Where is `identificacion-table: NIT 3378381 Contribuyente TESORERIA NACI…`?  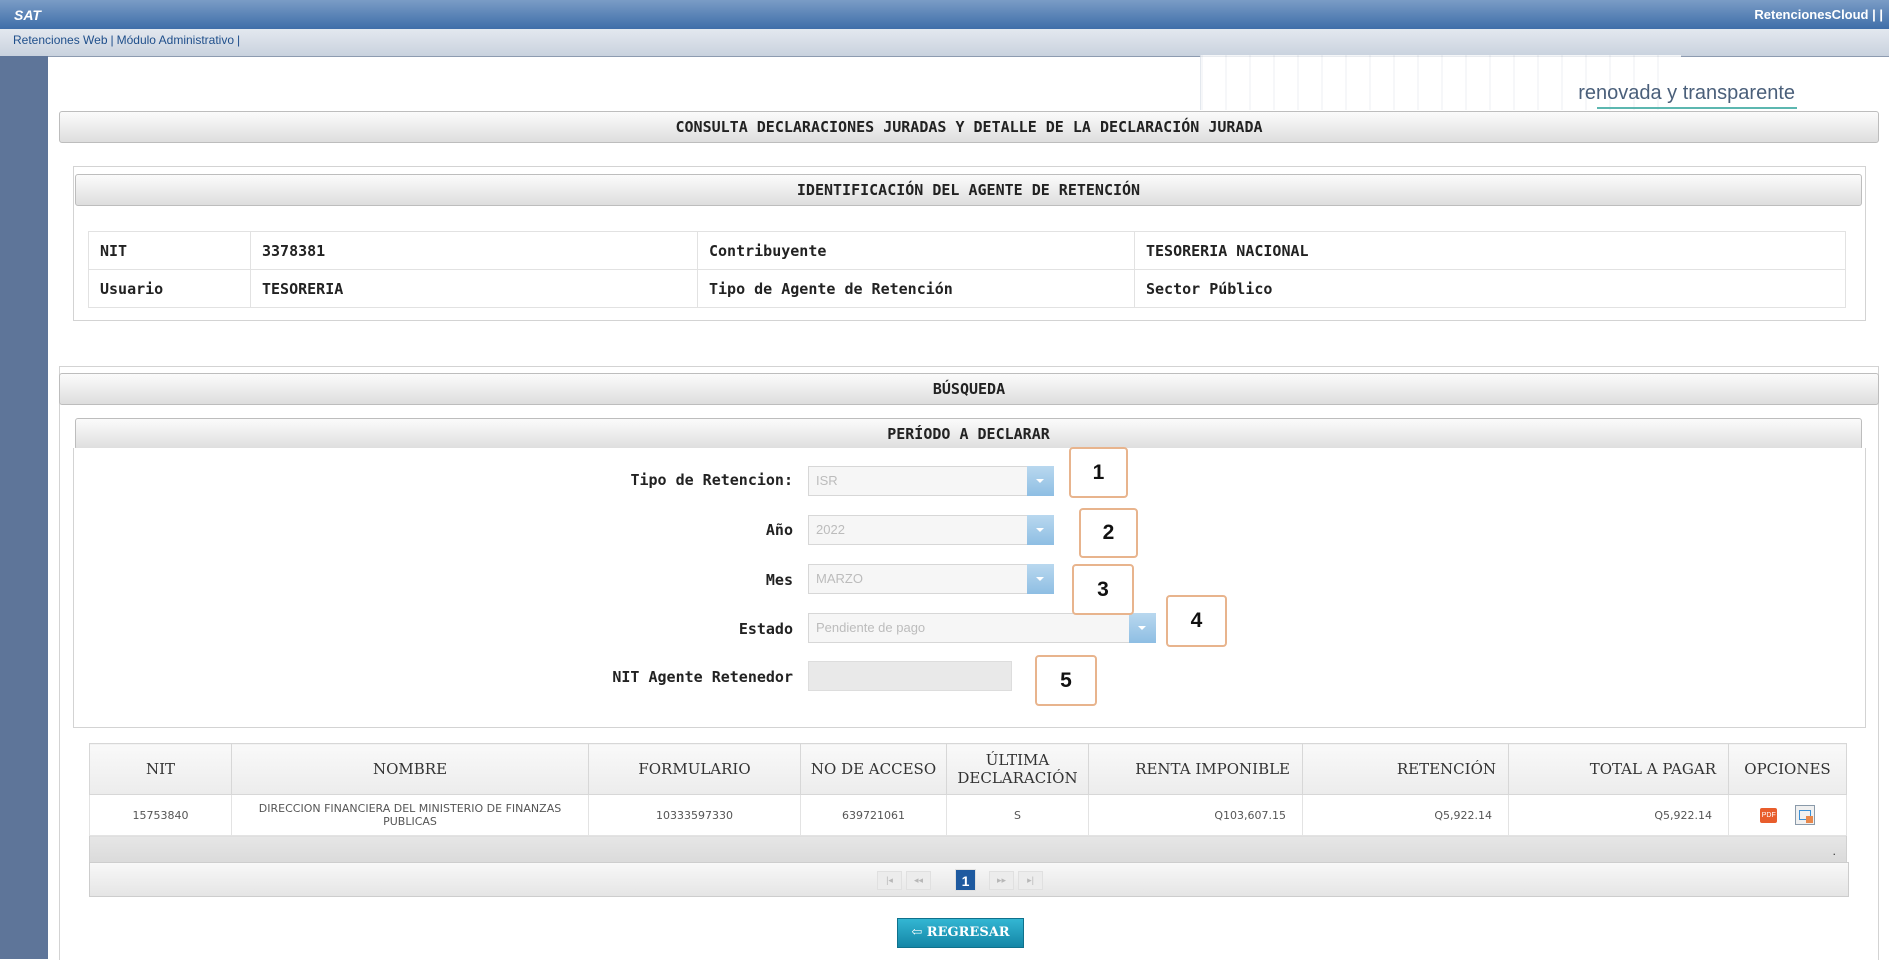
identificacion-table: NIT 3378381 Contribuyente TESORERIA NACI… is located at coordinates (967, 269).